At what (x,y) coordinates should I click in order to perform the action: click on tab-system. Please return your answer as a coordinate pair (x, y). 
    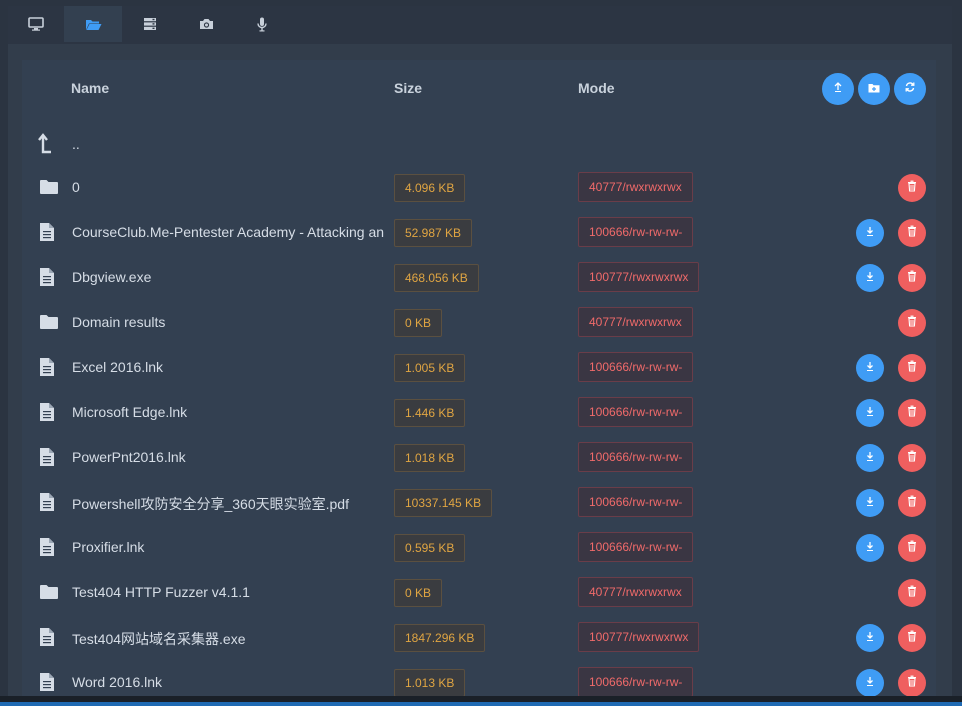
    Looking at the image, I should click on (150, 24).